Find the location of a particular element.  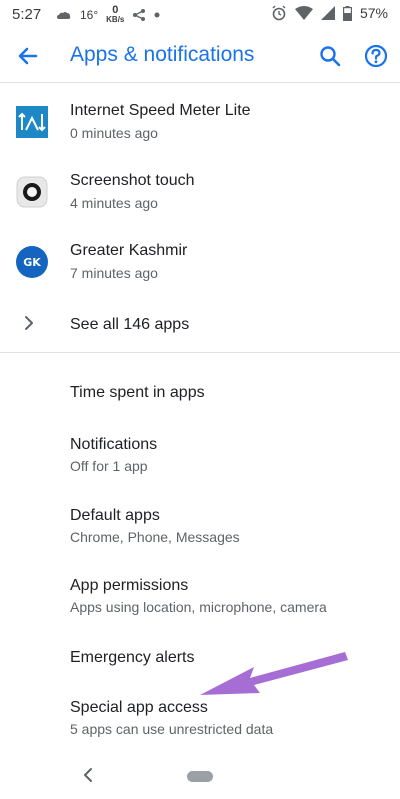

appbar-divider is located at coordinates (200, 82).